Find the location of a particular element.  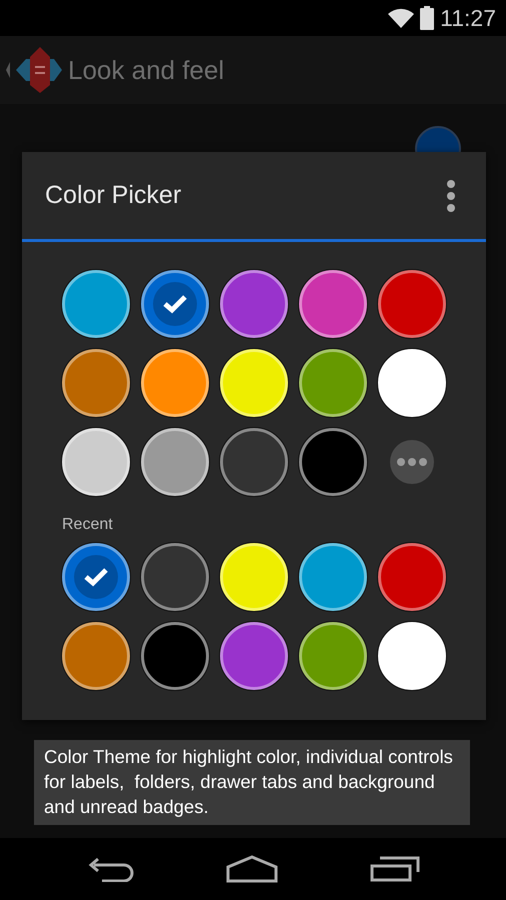

dialog-title: Color Picker is located at coordinates (113, 195).